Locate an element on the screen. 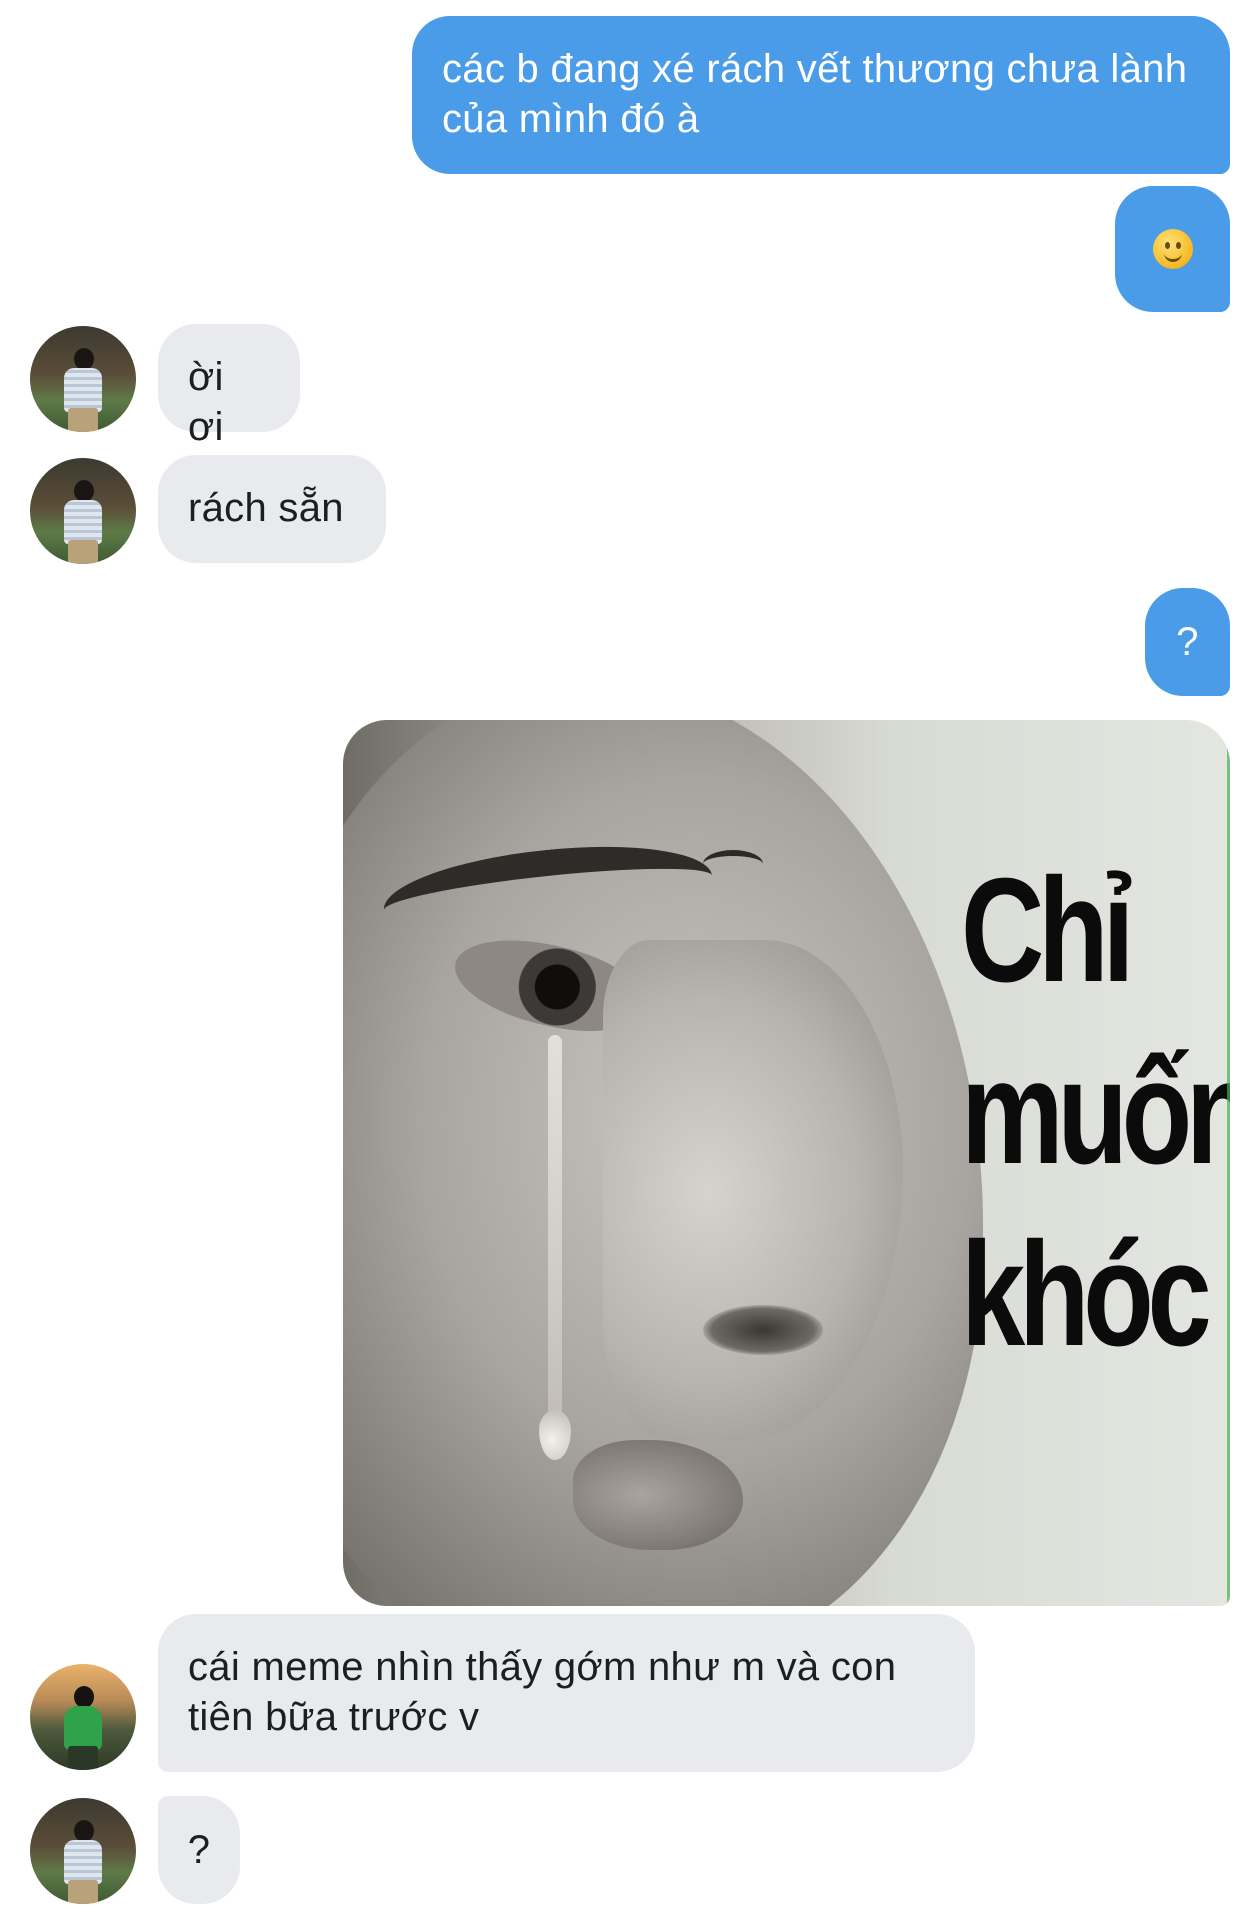  message-outgoing-emoji is located at coordinates (1172, 249).